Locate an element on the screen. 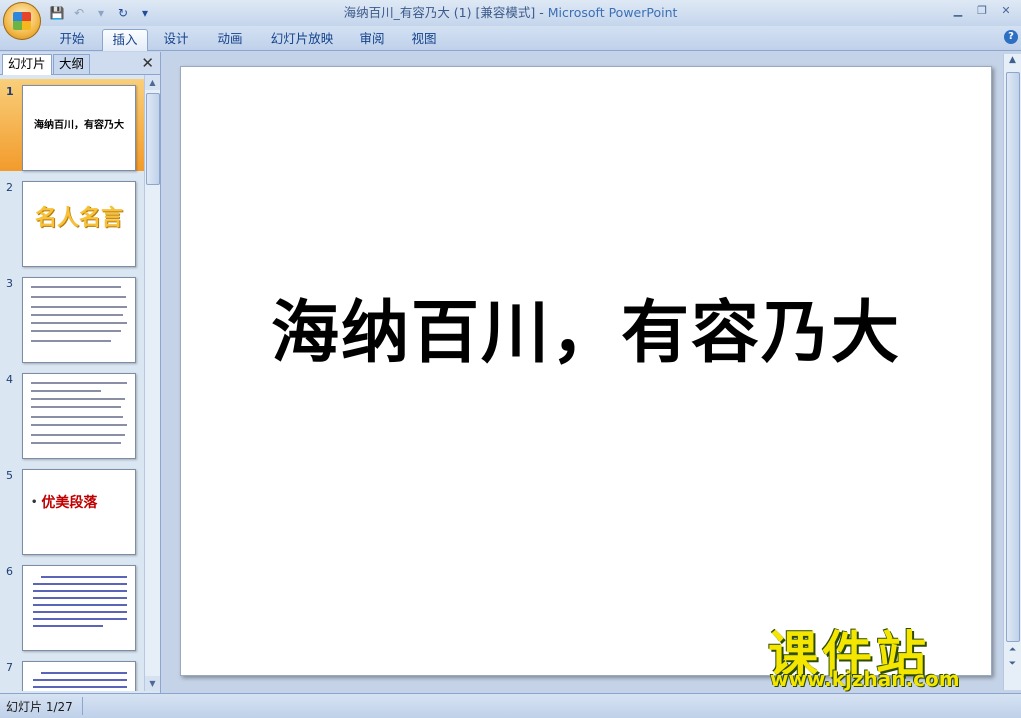 This screenshot has height=718, width=1021. previous-slide-icon: ⏶ is located at coordinates (1012, 650).